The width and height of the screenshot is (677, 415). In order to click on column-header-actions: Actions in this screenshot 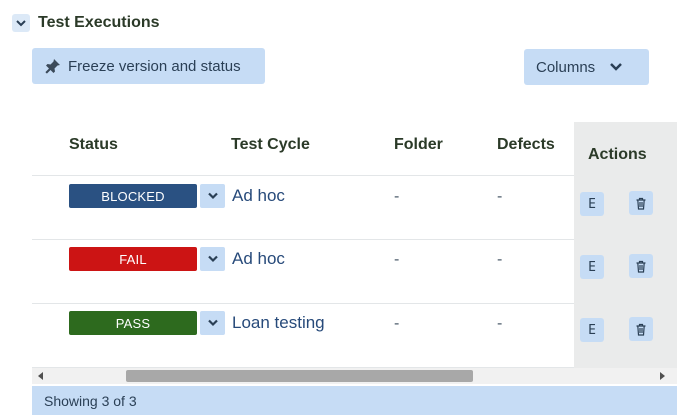, I will do `click(617, 154)`.